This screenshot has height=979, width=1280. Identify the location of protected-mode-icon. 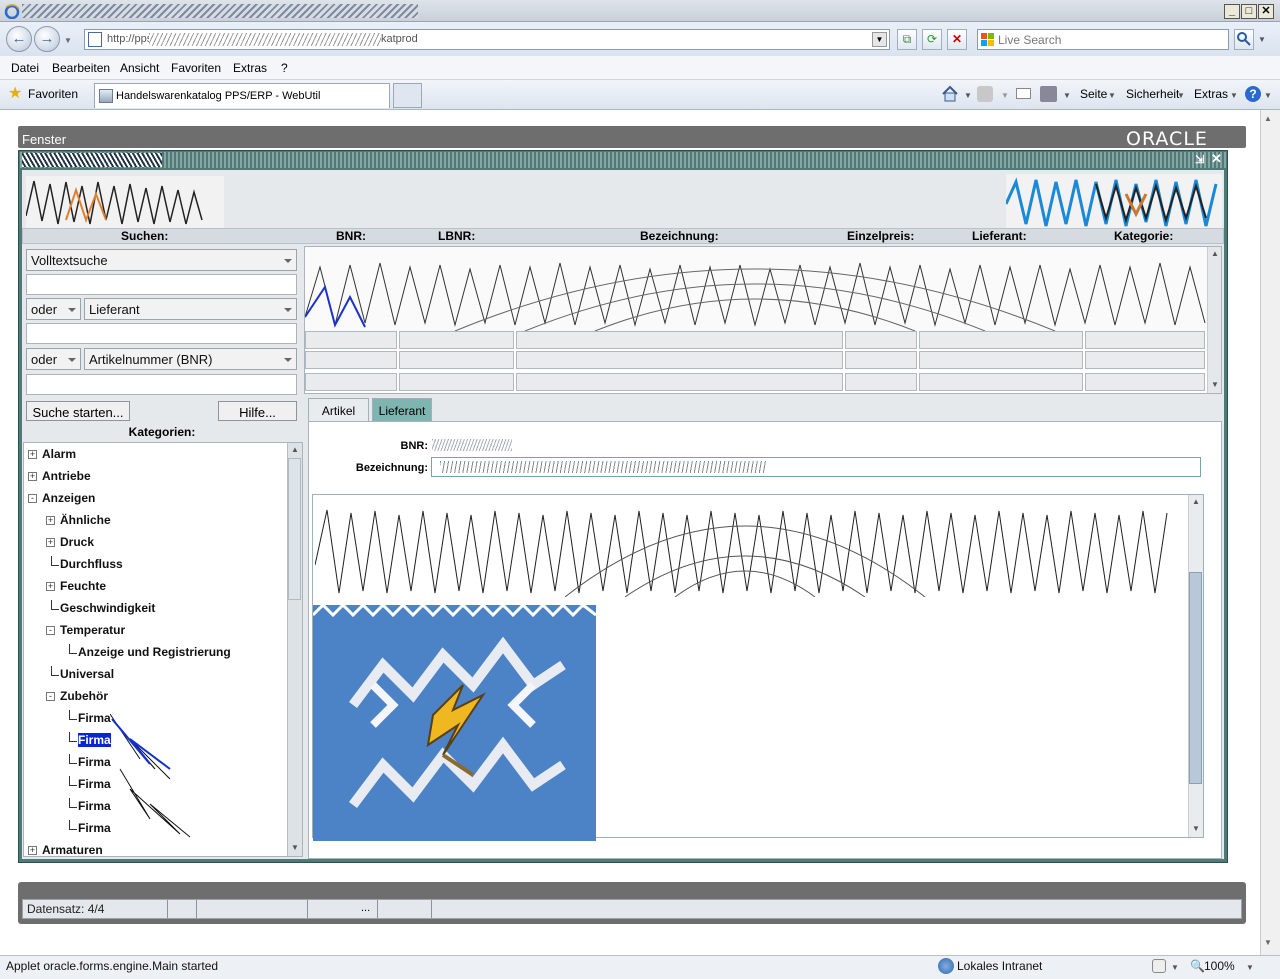
(1159, 966).